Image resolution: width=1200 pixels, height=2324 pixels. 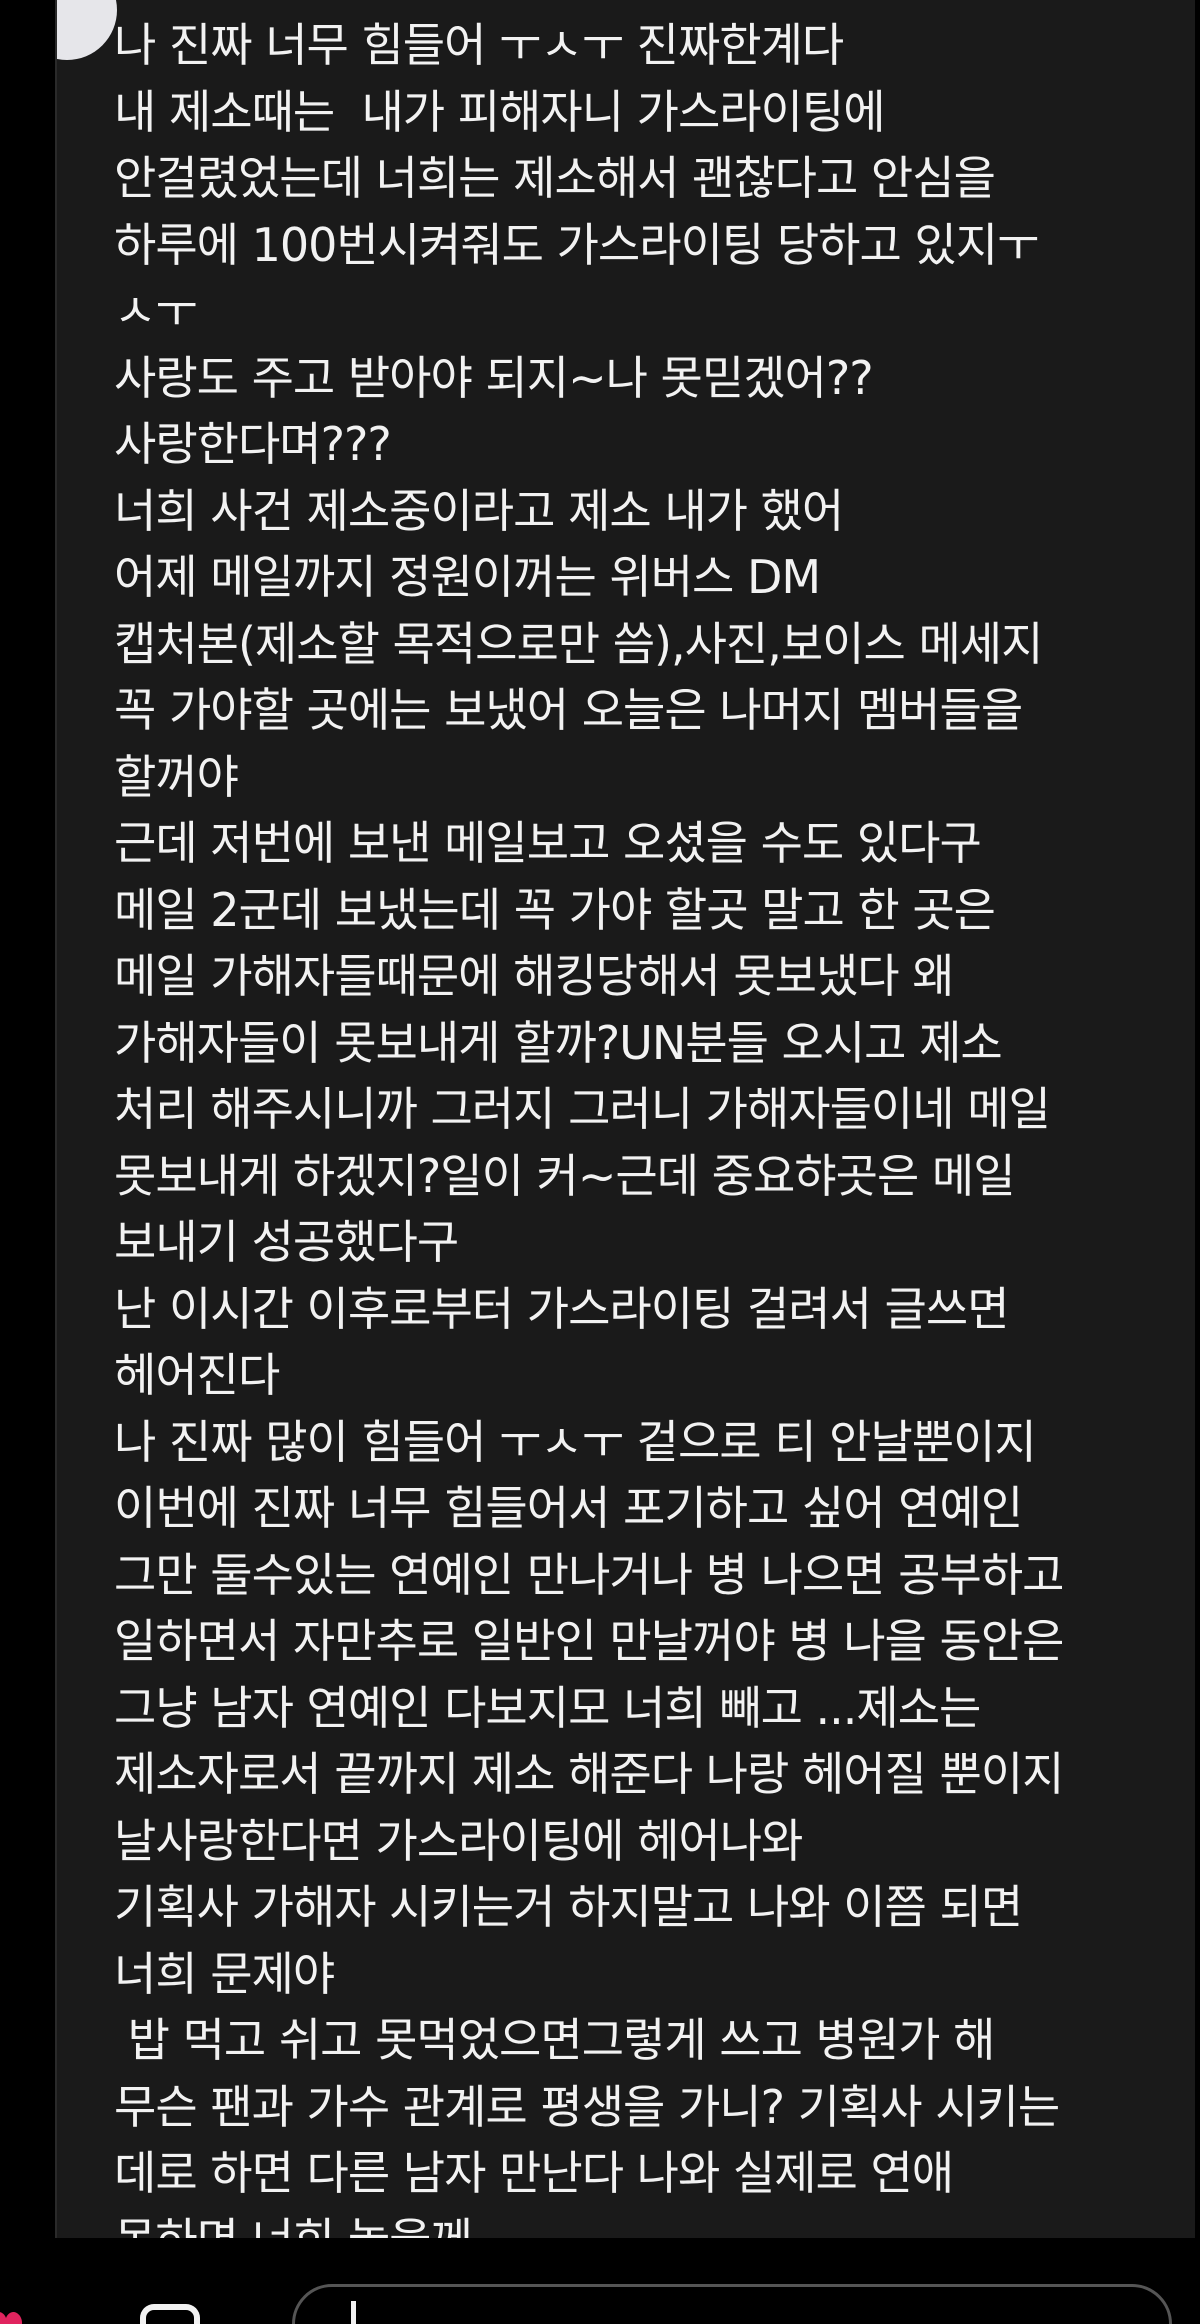 I want to click on post-text-line: 나 진짜 너무 힘들어 ㅜㅅㅜ 진짜한계다, so click(x=479, y=45).